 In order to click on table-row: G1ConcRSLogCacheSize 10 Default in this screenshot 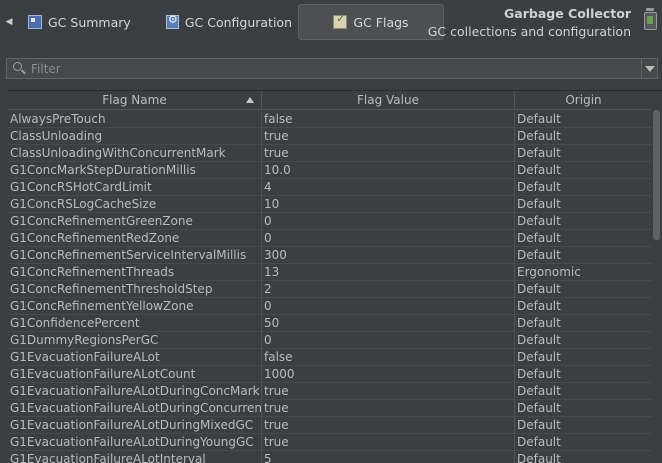, I will do `click(330, 204)`.